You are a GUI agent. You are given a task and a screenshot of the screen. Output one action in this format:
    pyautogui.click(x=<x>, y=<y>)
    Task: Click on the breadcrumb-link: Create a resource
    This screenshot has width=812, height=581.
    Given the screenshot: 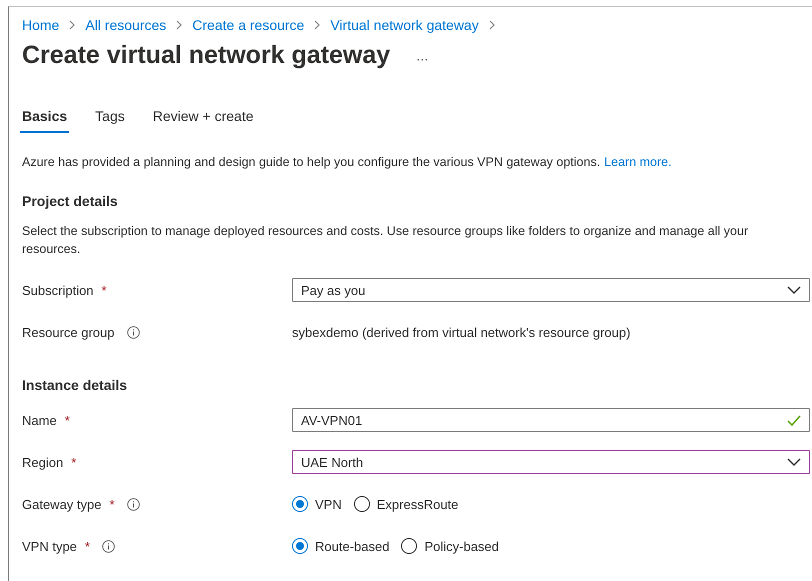 What is the action you would take?
    pyautogui.click(x=248, y=25)
    